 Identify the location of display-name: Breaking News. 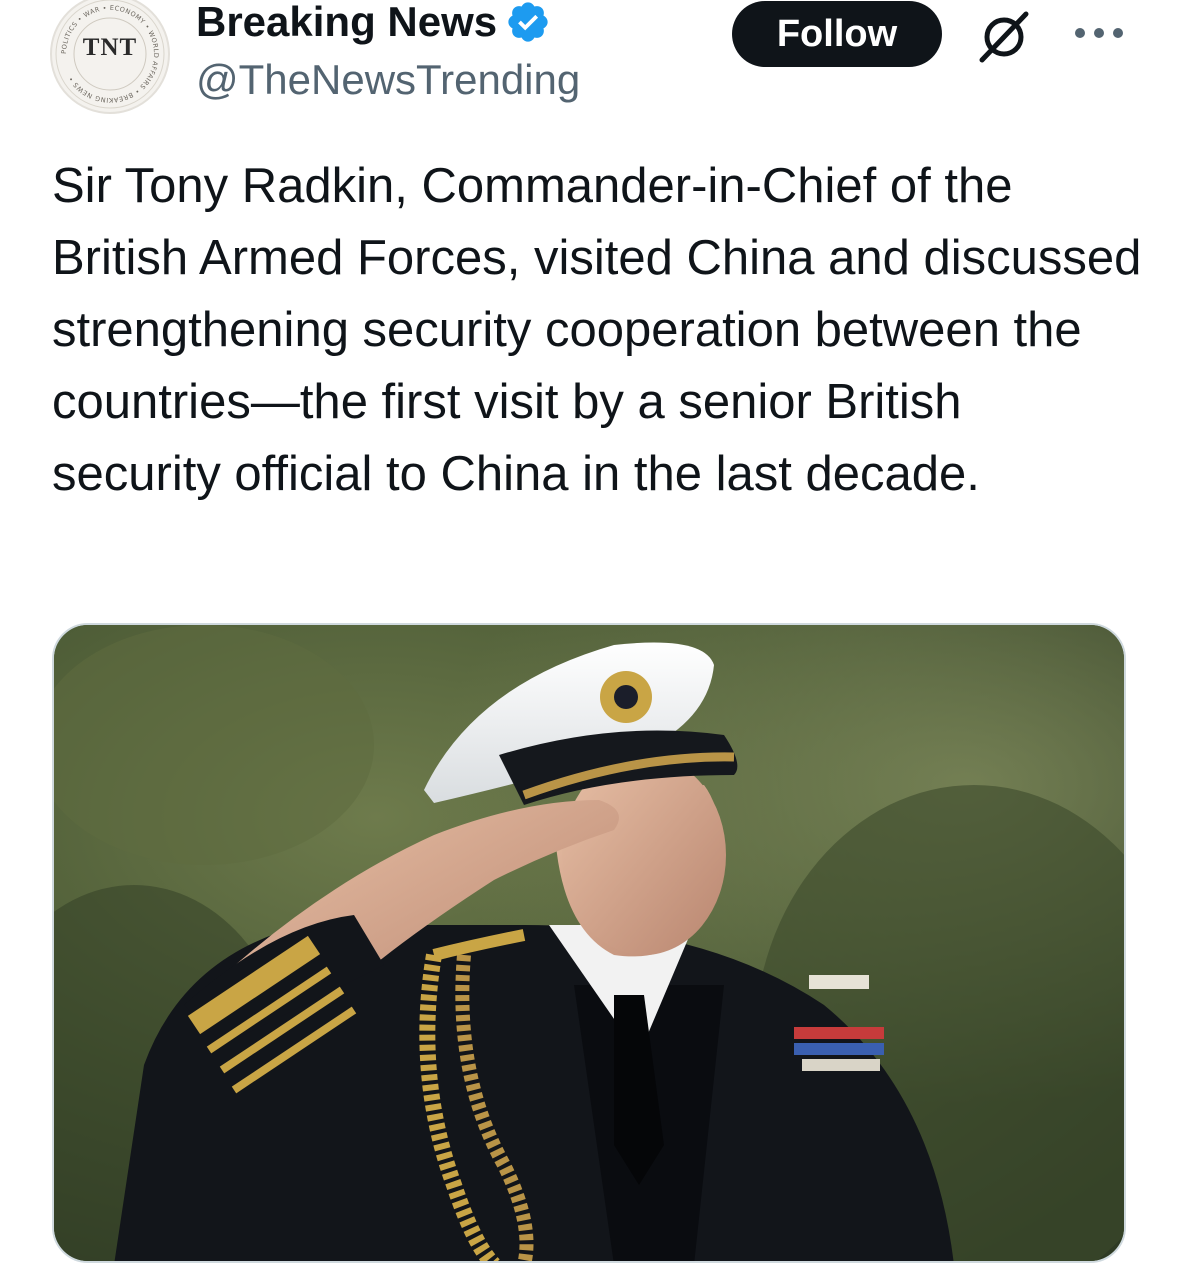
(346, 24).